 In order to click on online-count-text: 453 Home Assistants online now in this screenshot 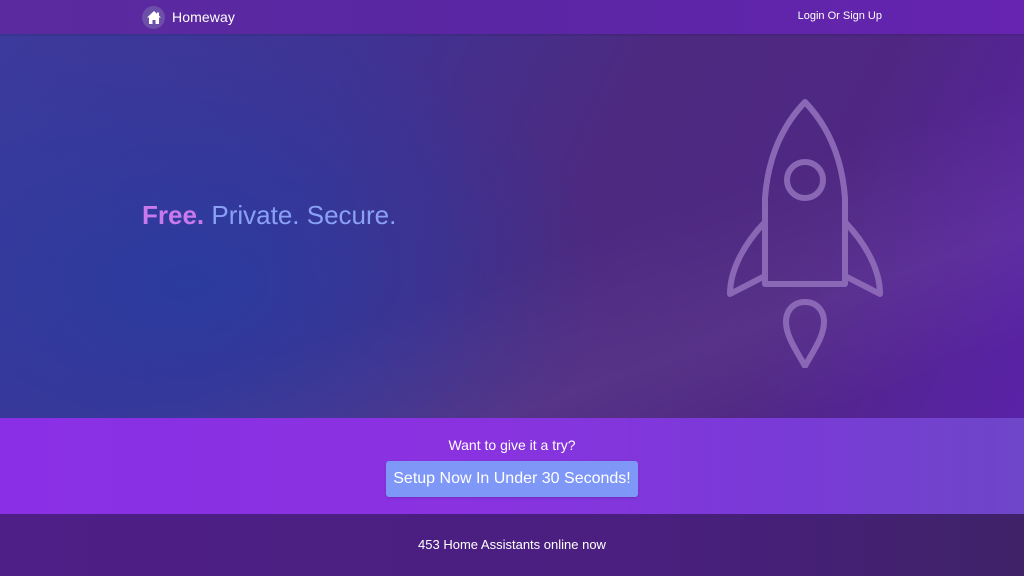, I will do `click(512, 544)`.